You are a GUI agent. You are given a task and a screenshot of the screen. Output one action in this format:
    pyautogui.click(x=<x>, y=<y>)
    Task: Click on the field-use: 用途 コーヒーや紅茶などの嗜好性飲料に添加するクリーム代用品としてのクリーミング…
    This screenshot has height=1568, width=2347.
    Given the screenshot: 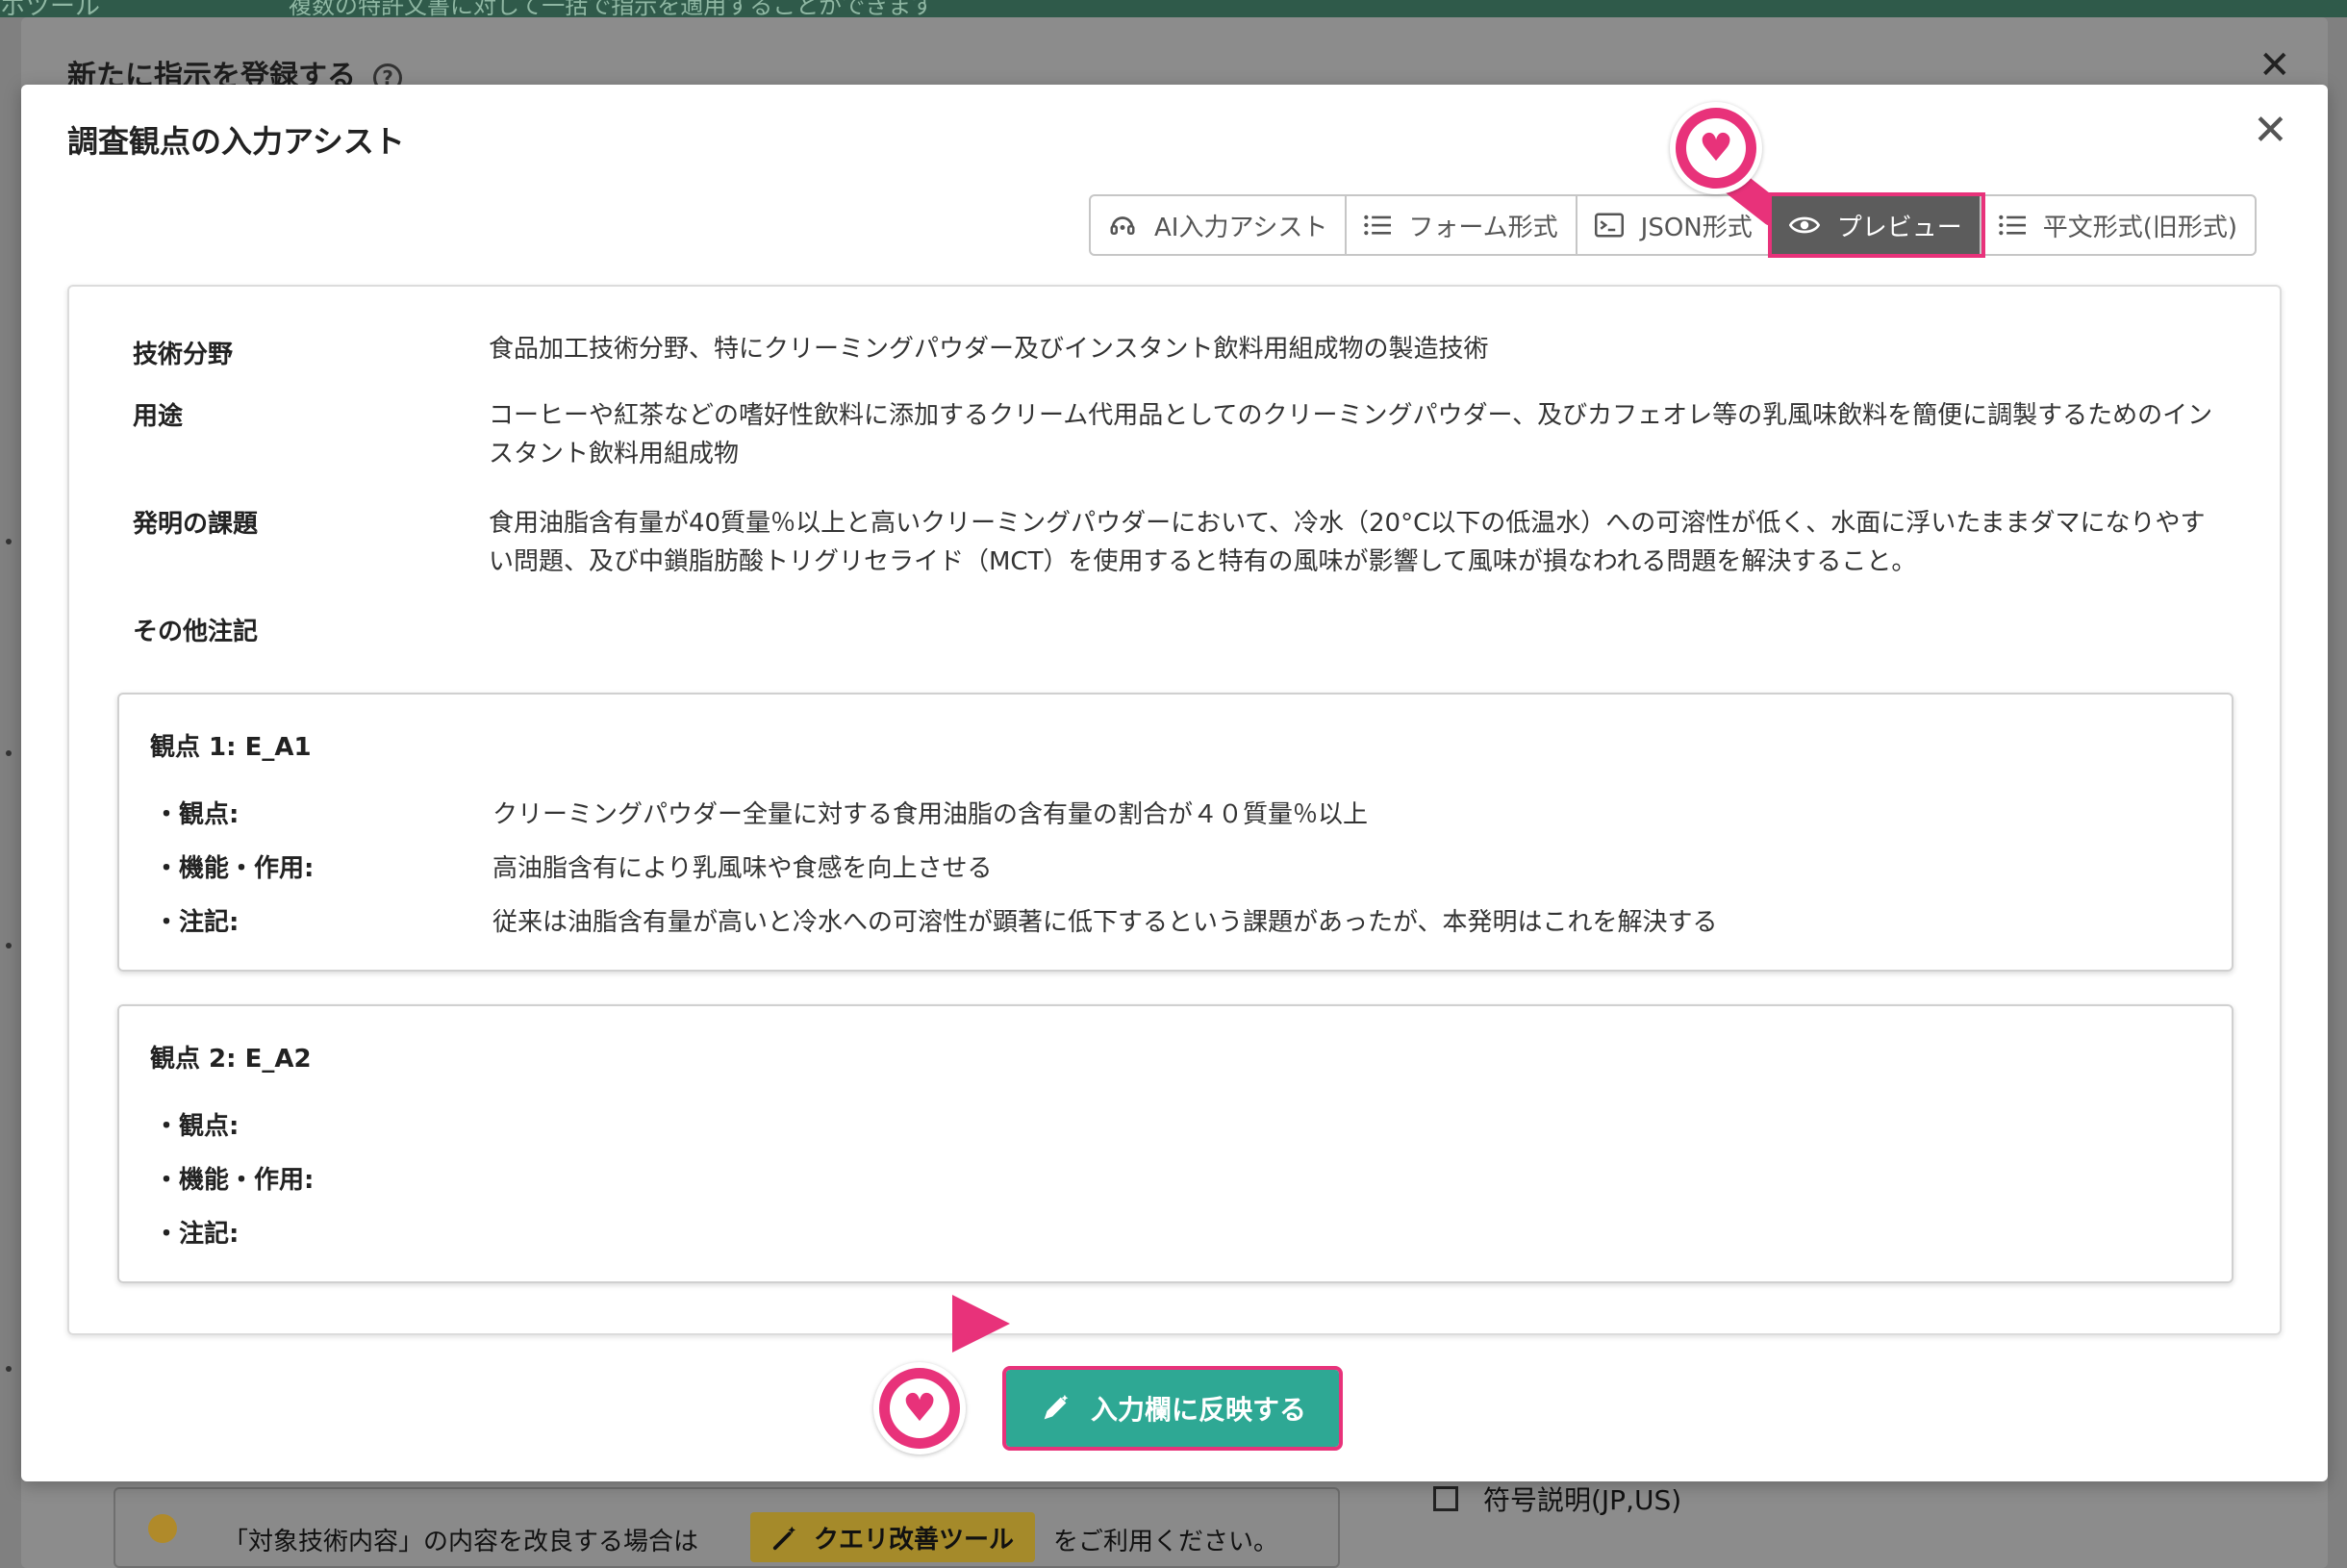 What is the action you would take?
    pyautogui.click(x=1181, y=434)
    